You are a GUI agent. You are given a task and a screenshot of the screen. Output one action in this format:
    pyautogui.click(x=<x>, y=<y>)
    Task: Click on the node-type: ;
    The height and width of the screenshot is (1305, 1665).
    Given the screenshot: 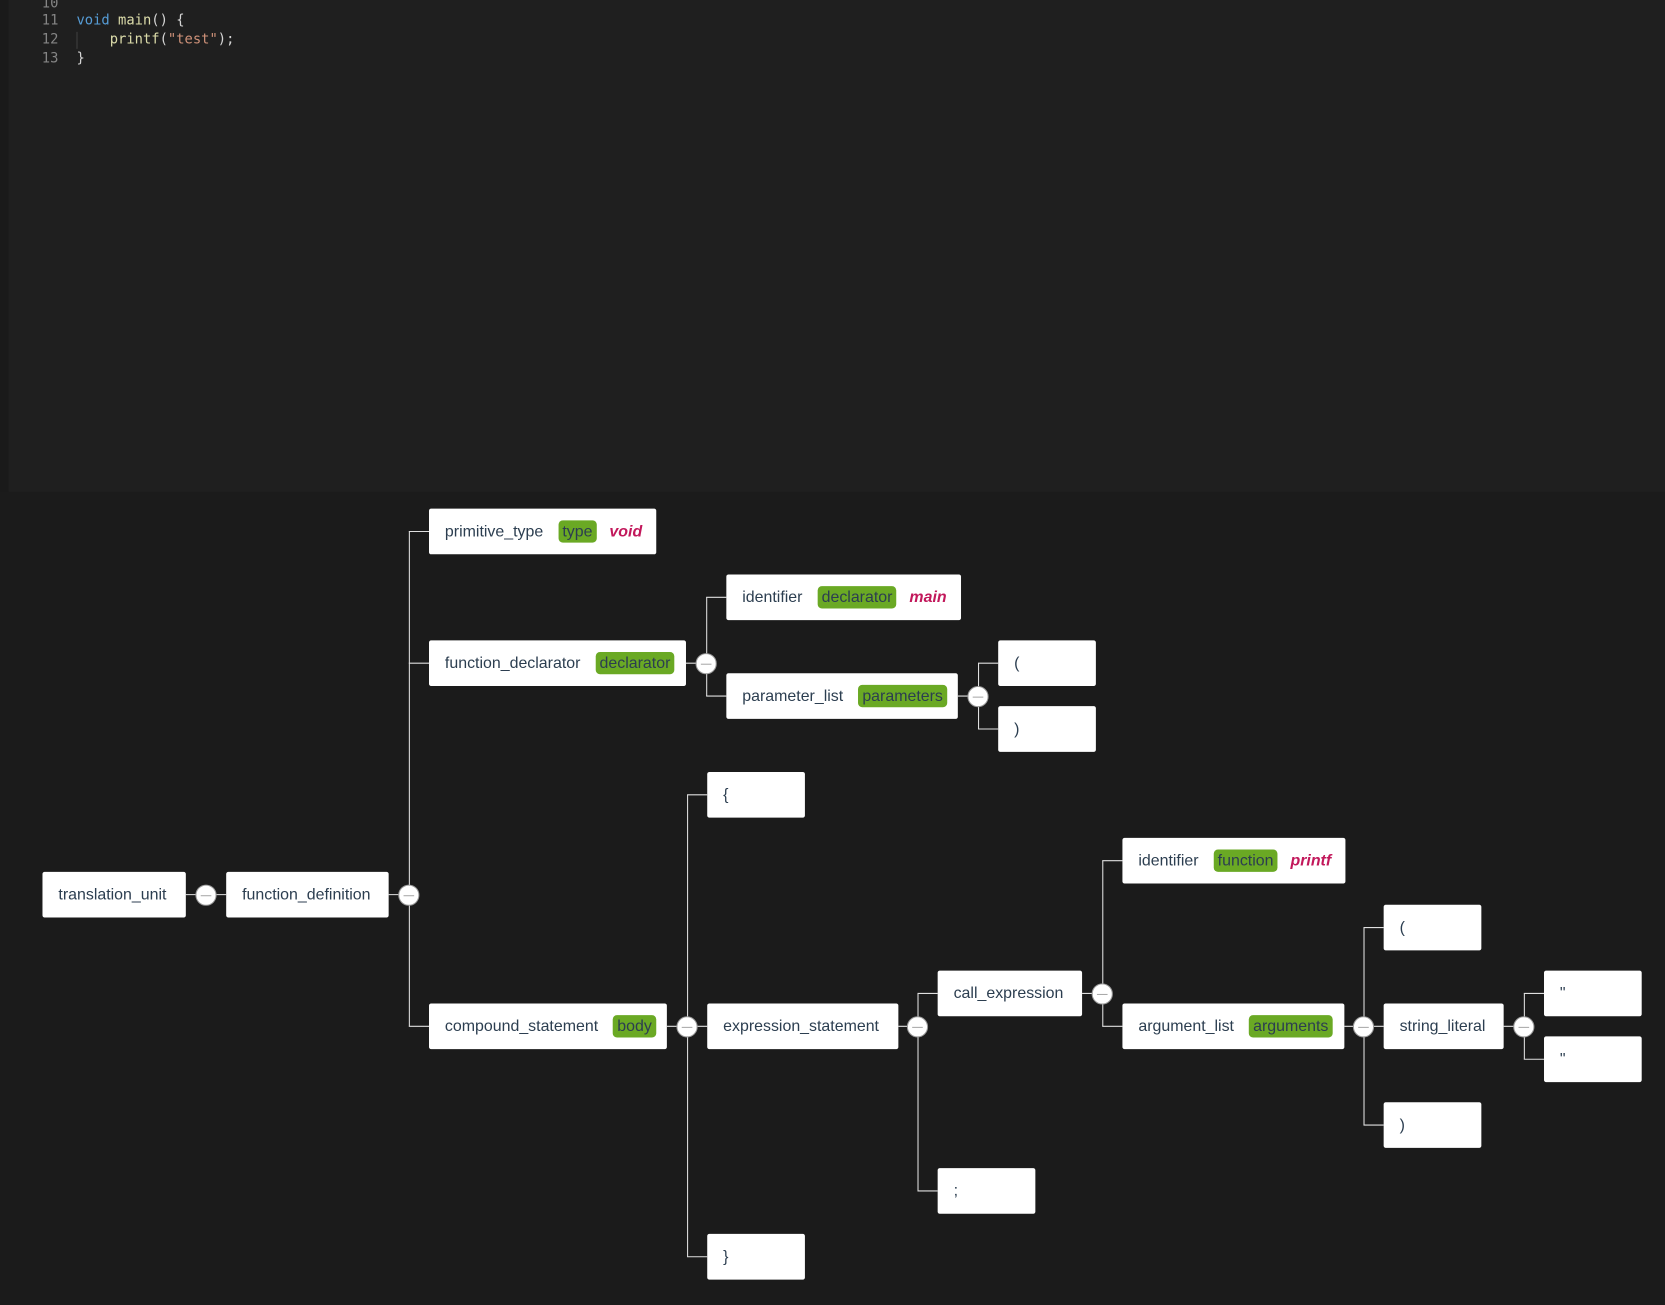 What is the action you would take?
    pyautogui.click(x=956, y=1190)
    